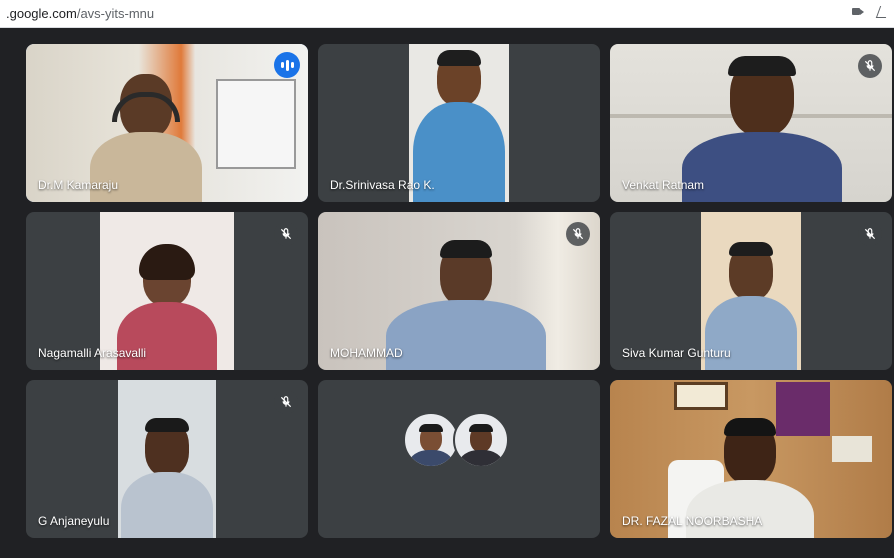  I want to click on bottom-toolbar-edge, so click(447, 552).